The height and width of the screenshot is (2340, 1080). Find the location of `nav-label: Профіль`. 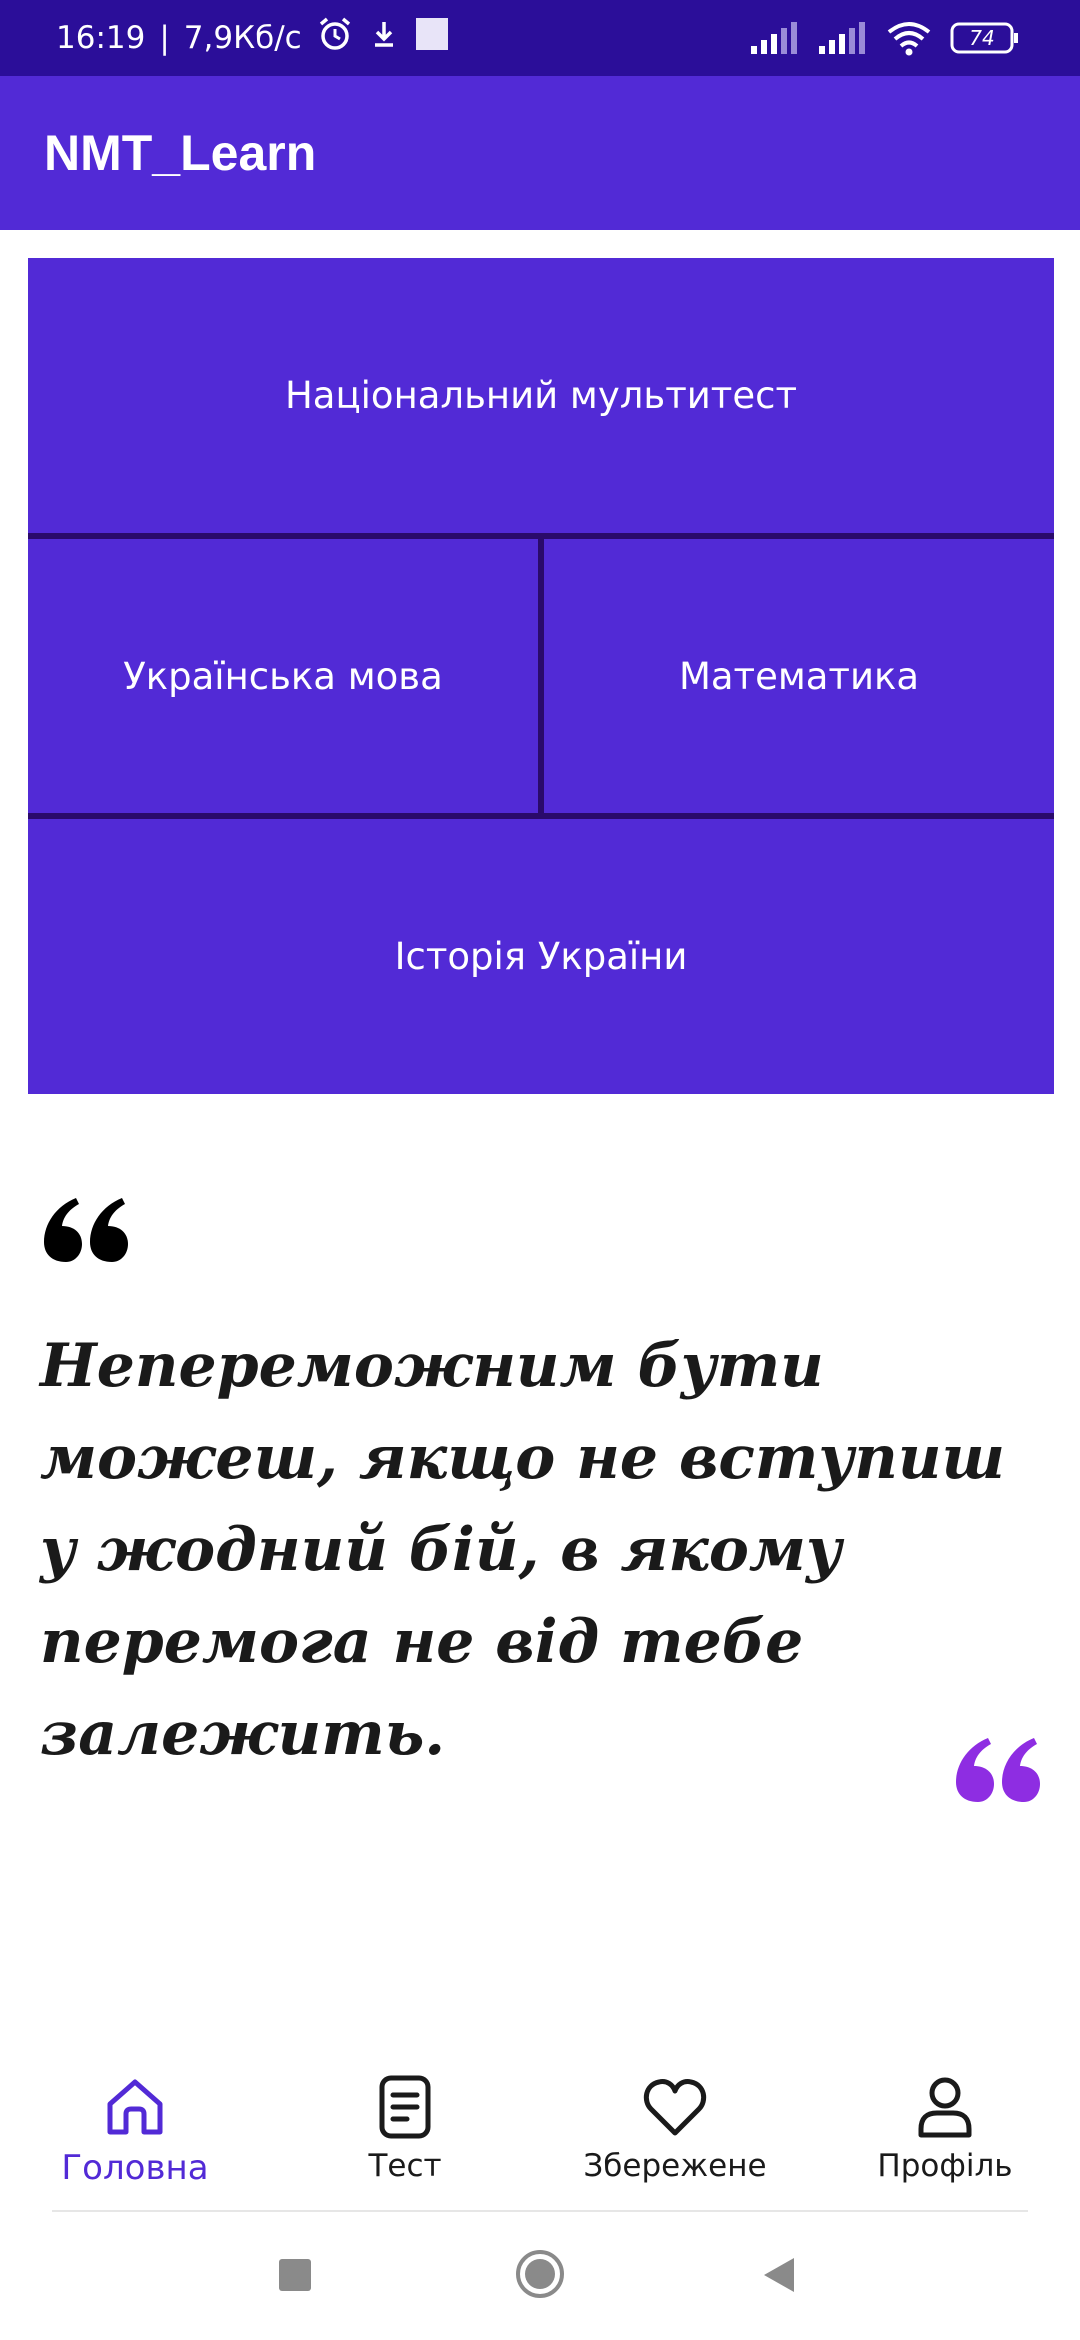

nav-label: Профіль is located at coordinates (945, 2166).